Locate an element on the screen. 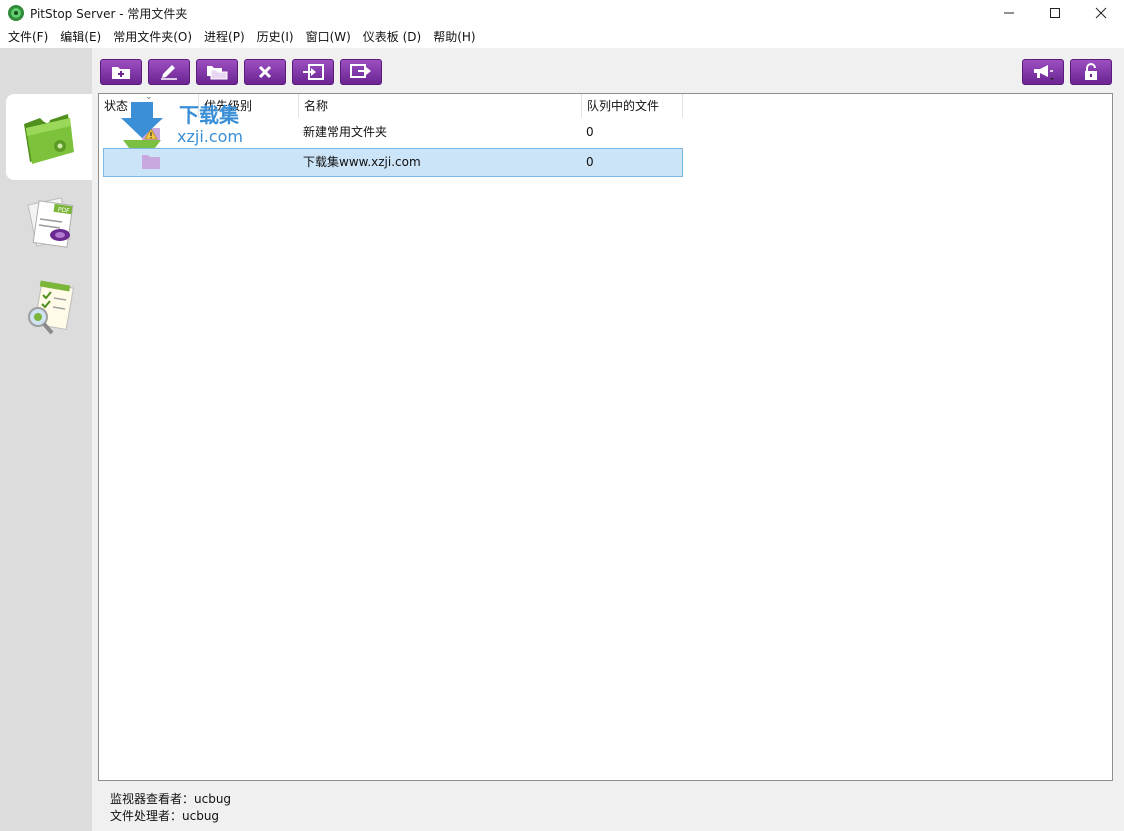 The image size is (1124, 831). unlock-icon is located at coordinates (1091, 71).